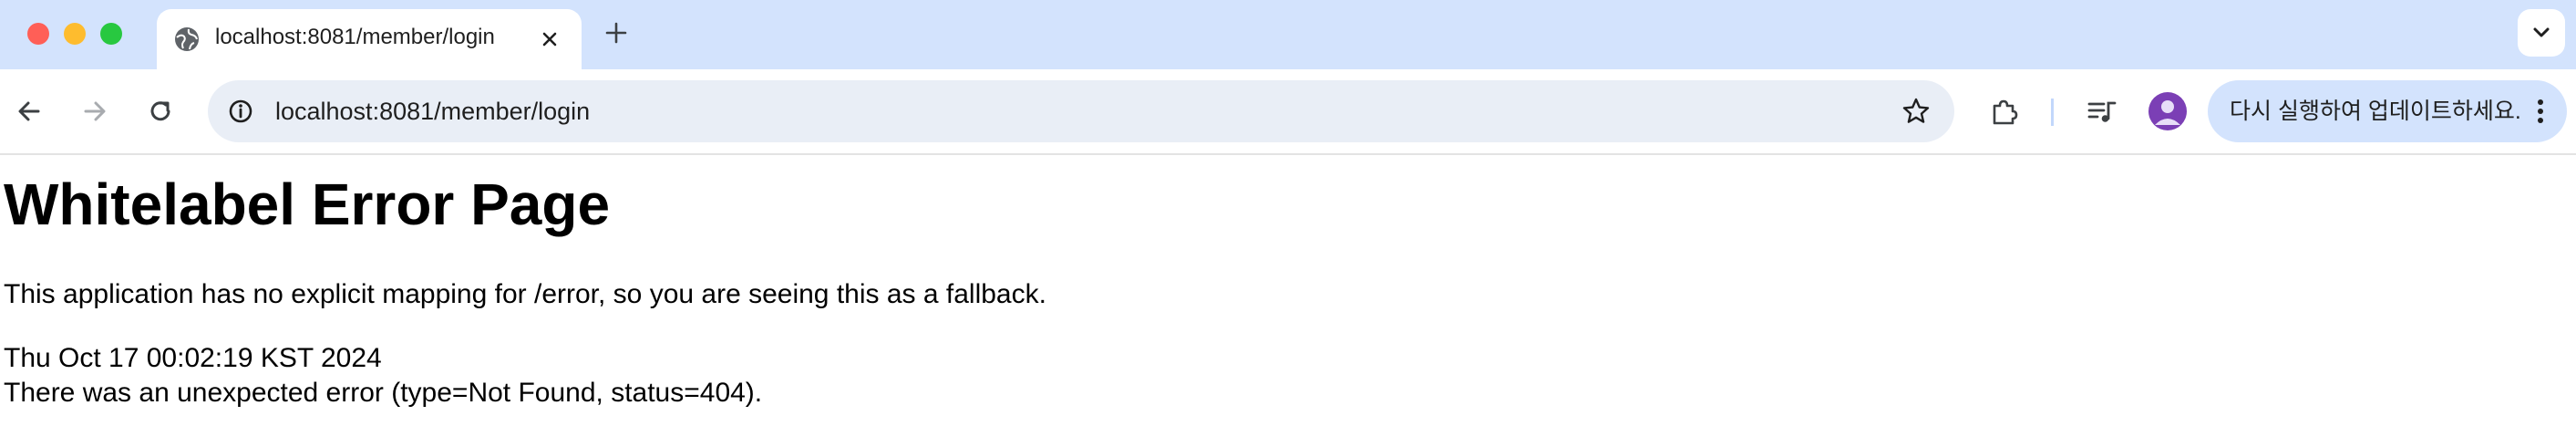  I want to click on more-vertical-icon, so click(2540, 111).